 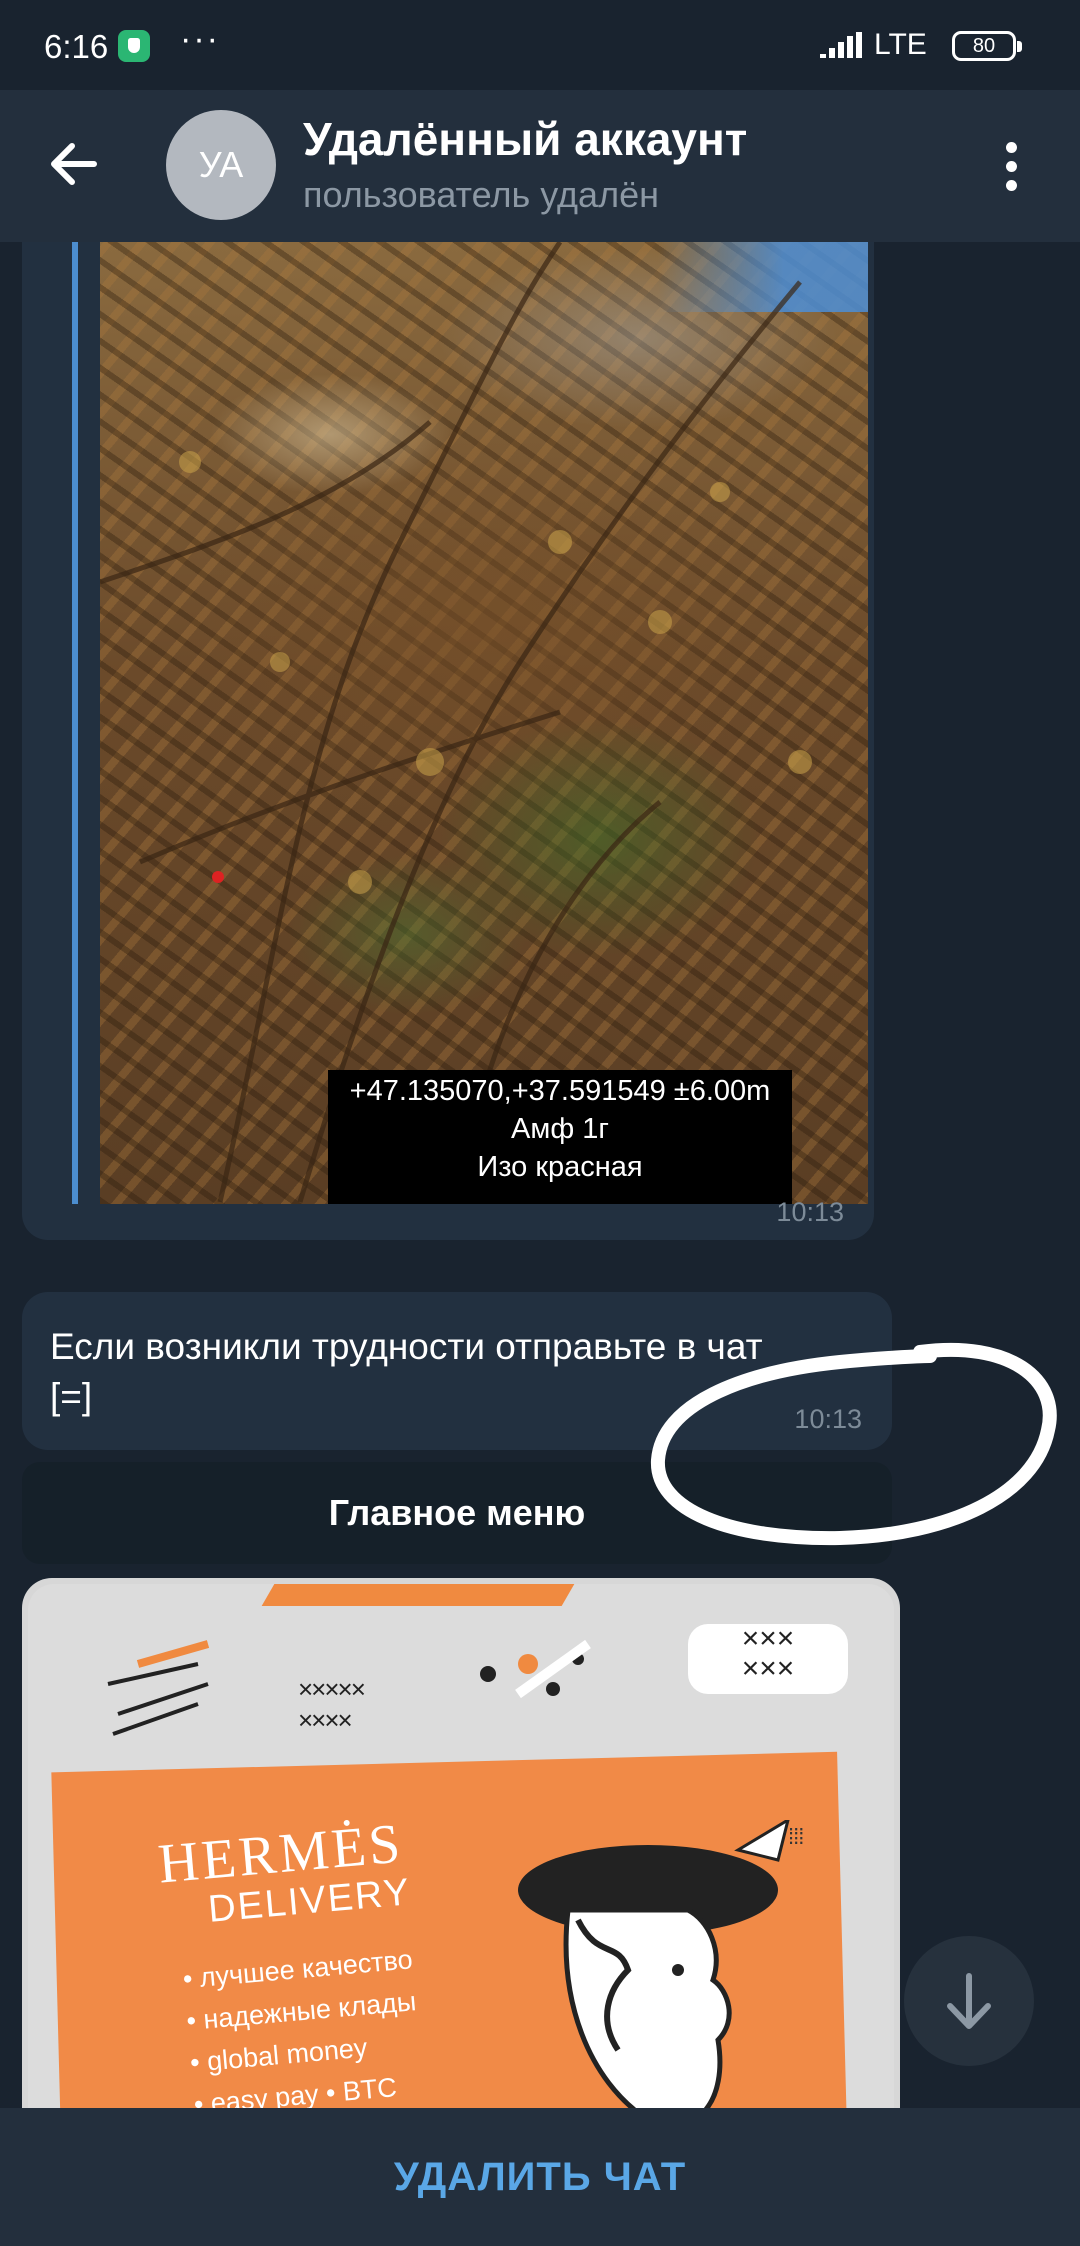 I want to click on caption-line-3: Изо красная, so click(x=560, y=1167).